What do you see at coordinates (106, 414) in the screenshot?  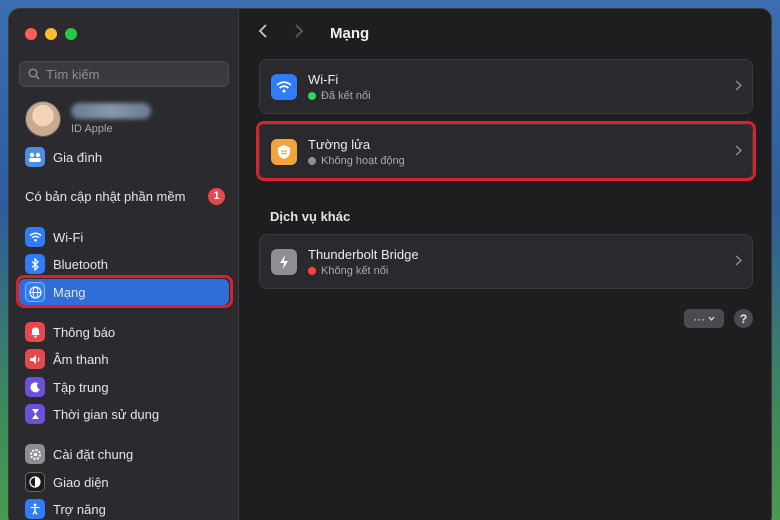 I see `sidebar-item-label: Thời gian sử dụng` at bounding box center [106, 414].